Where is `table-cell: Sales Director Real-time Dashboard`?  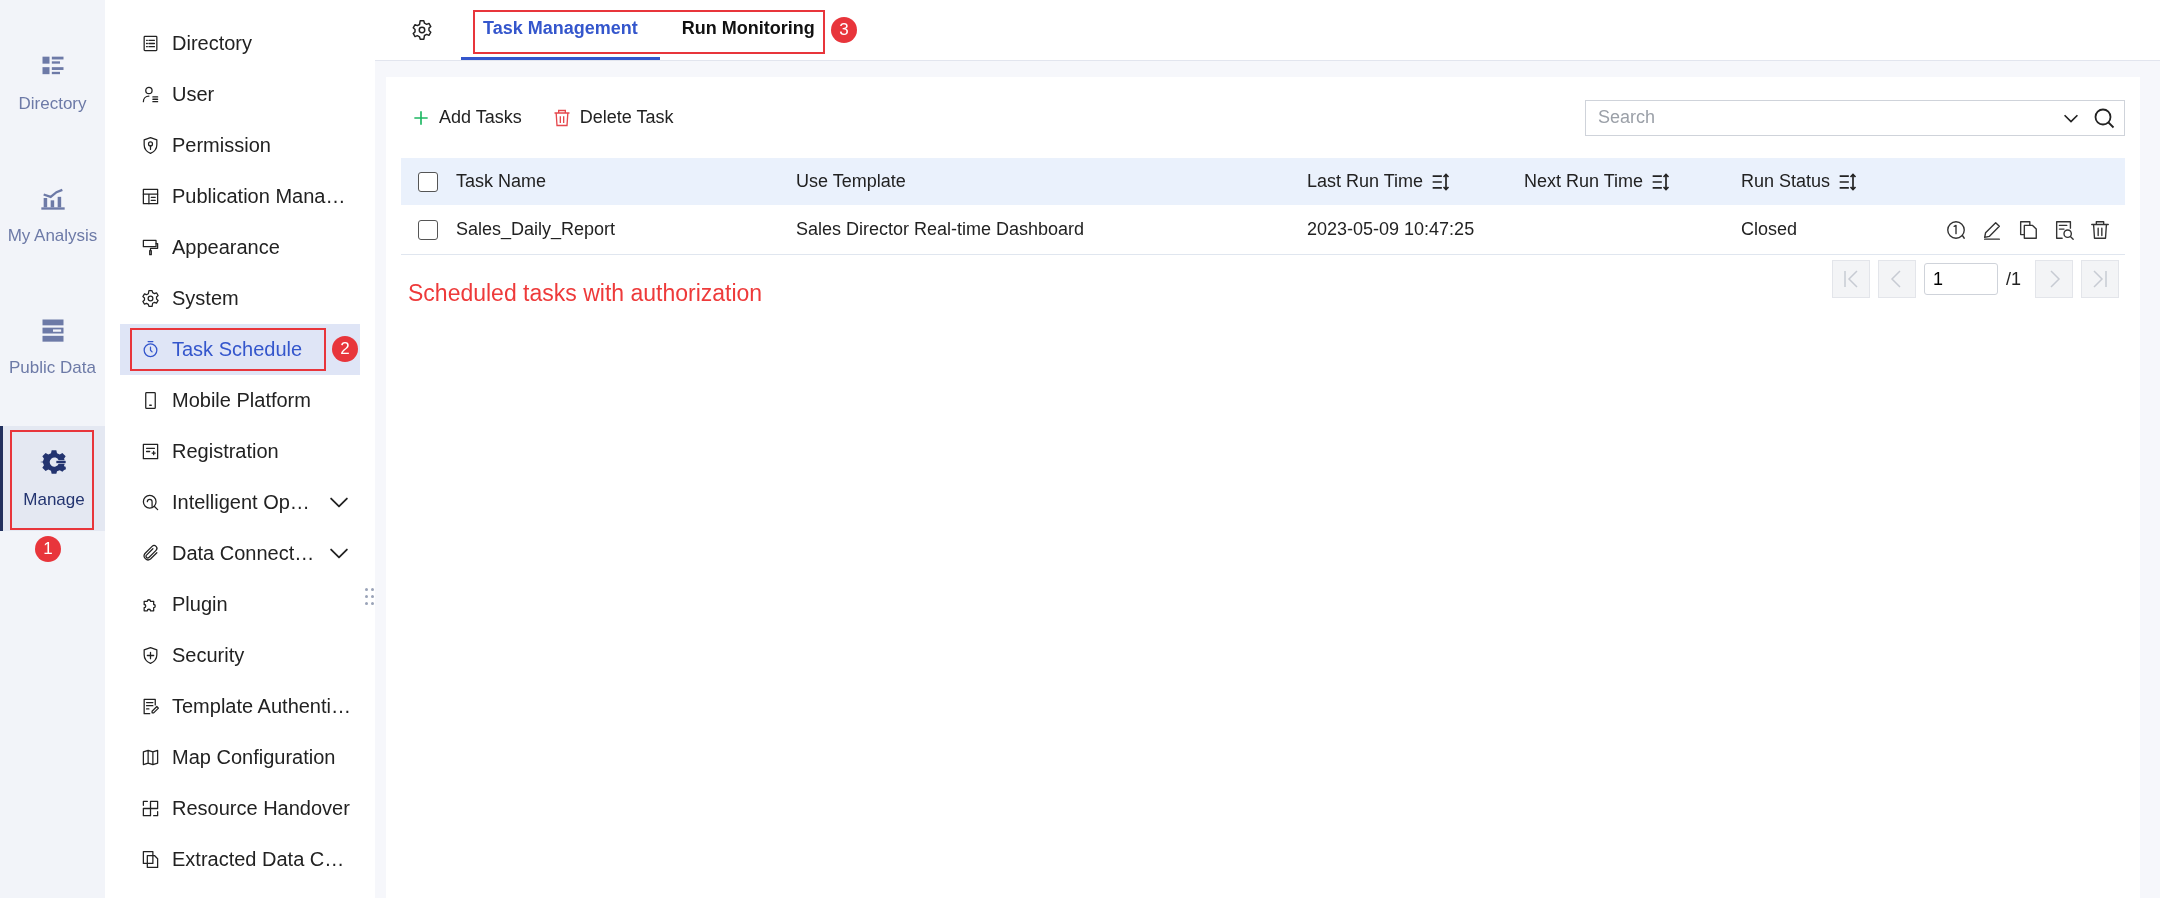 table-cell: Sales Director Real-time Dashboard is located at coordinates (940, 229).